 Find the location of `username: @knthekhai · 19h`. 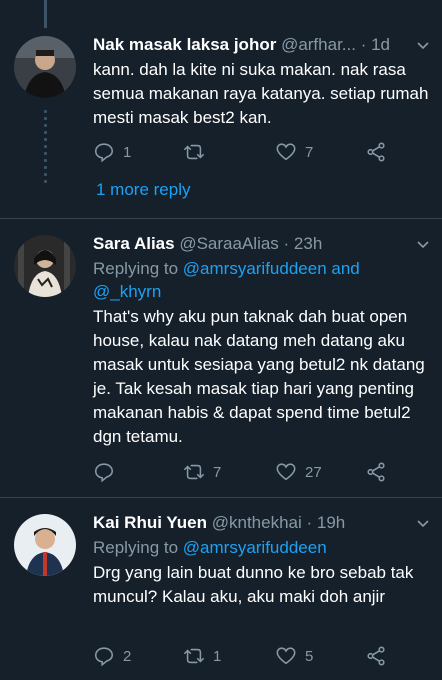

username: @knthekhai · 19h is located at coordinates (279, 522).